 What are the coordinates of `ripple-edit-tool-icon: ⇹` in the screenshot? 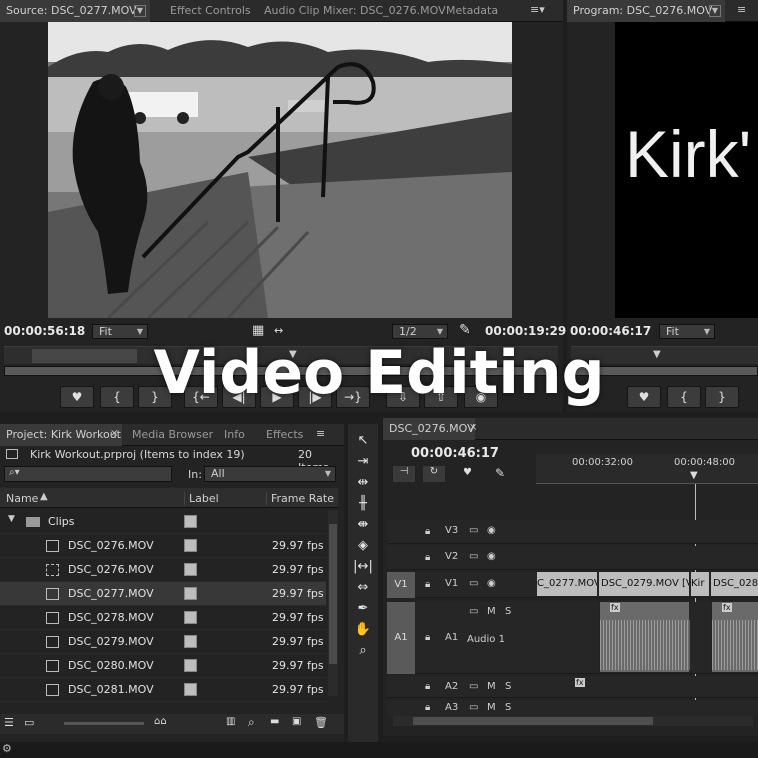 It's located at (363, 483).